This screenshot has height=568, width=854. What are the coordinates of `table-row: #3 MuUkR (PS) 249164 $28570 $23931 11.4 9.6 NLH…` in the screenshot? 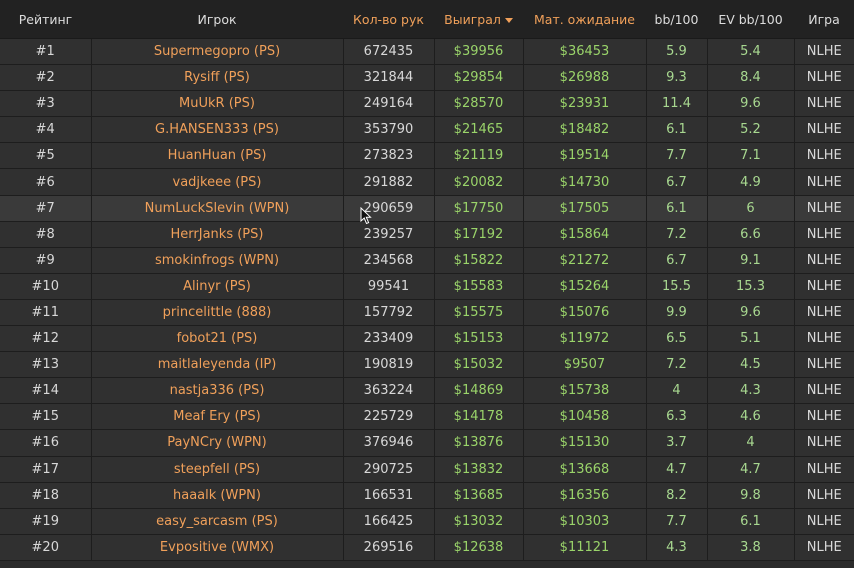 It's located at (427, 104).